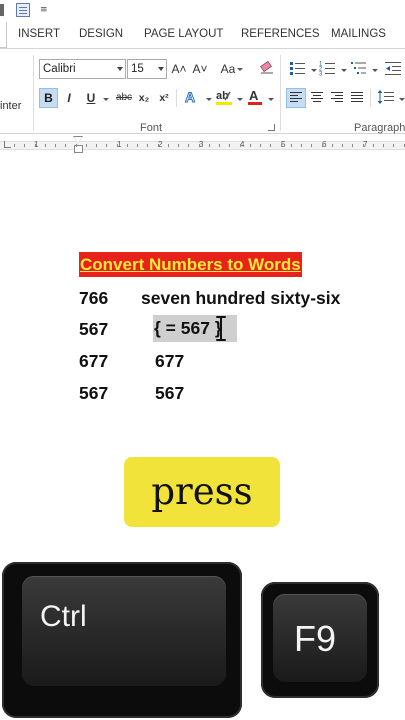 Image resolution: width=405 pixels, height=720 pixels. What do you see at coordinates (170, 361) in the screenshot?
I see `words-cell: 677` at bounding box center [170, 361].